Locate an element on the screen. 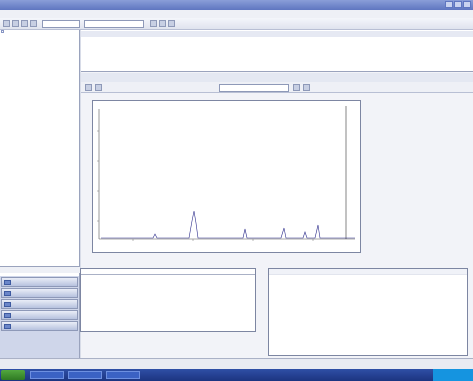 The width and height of the screenshot is (473, 381). peak-table-header is located at coordinates (368, 272).